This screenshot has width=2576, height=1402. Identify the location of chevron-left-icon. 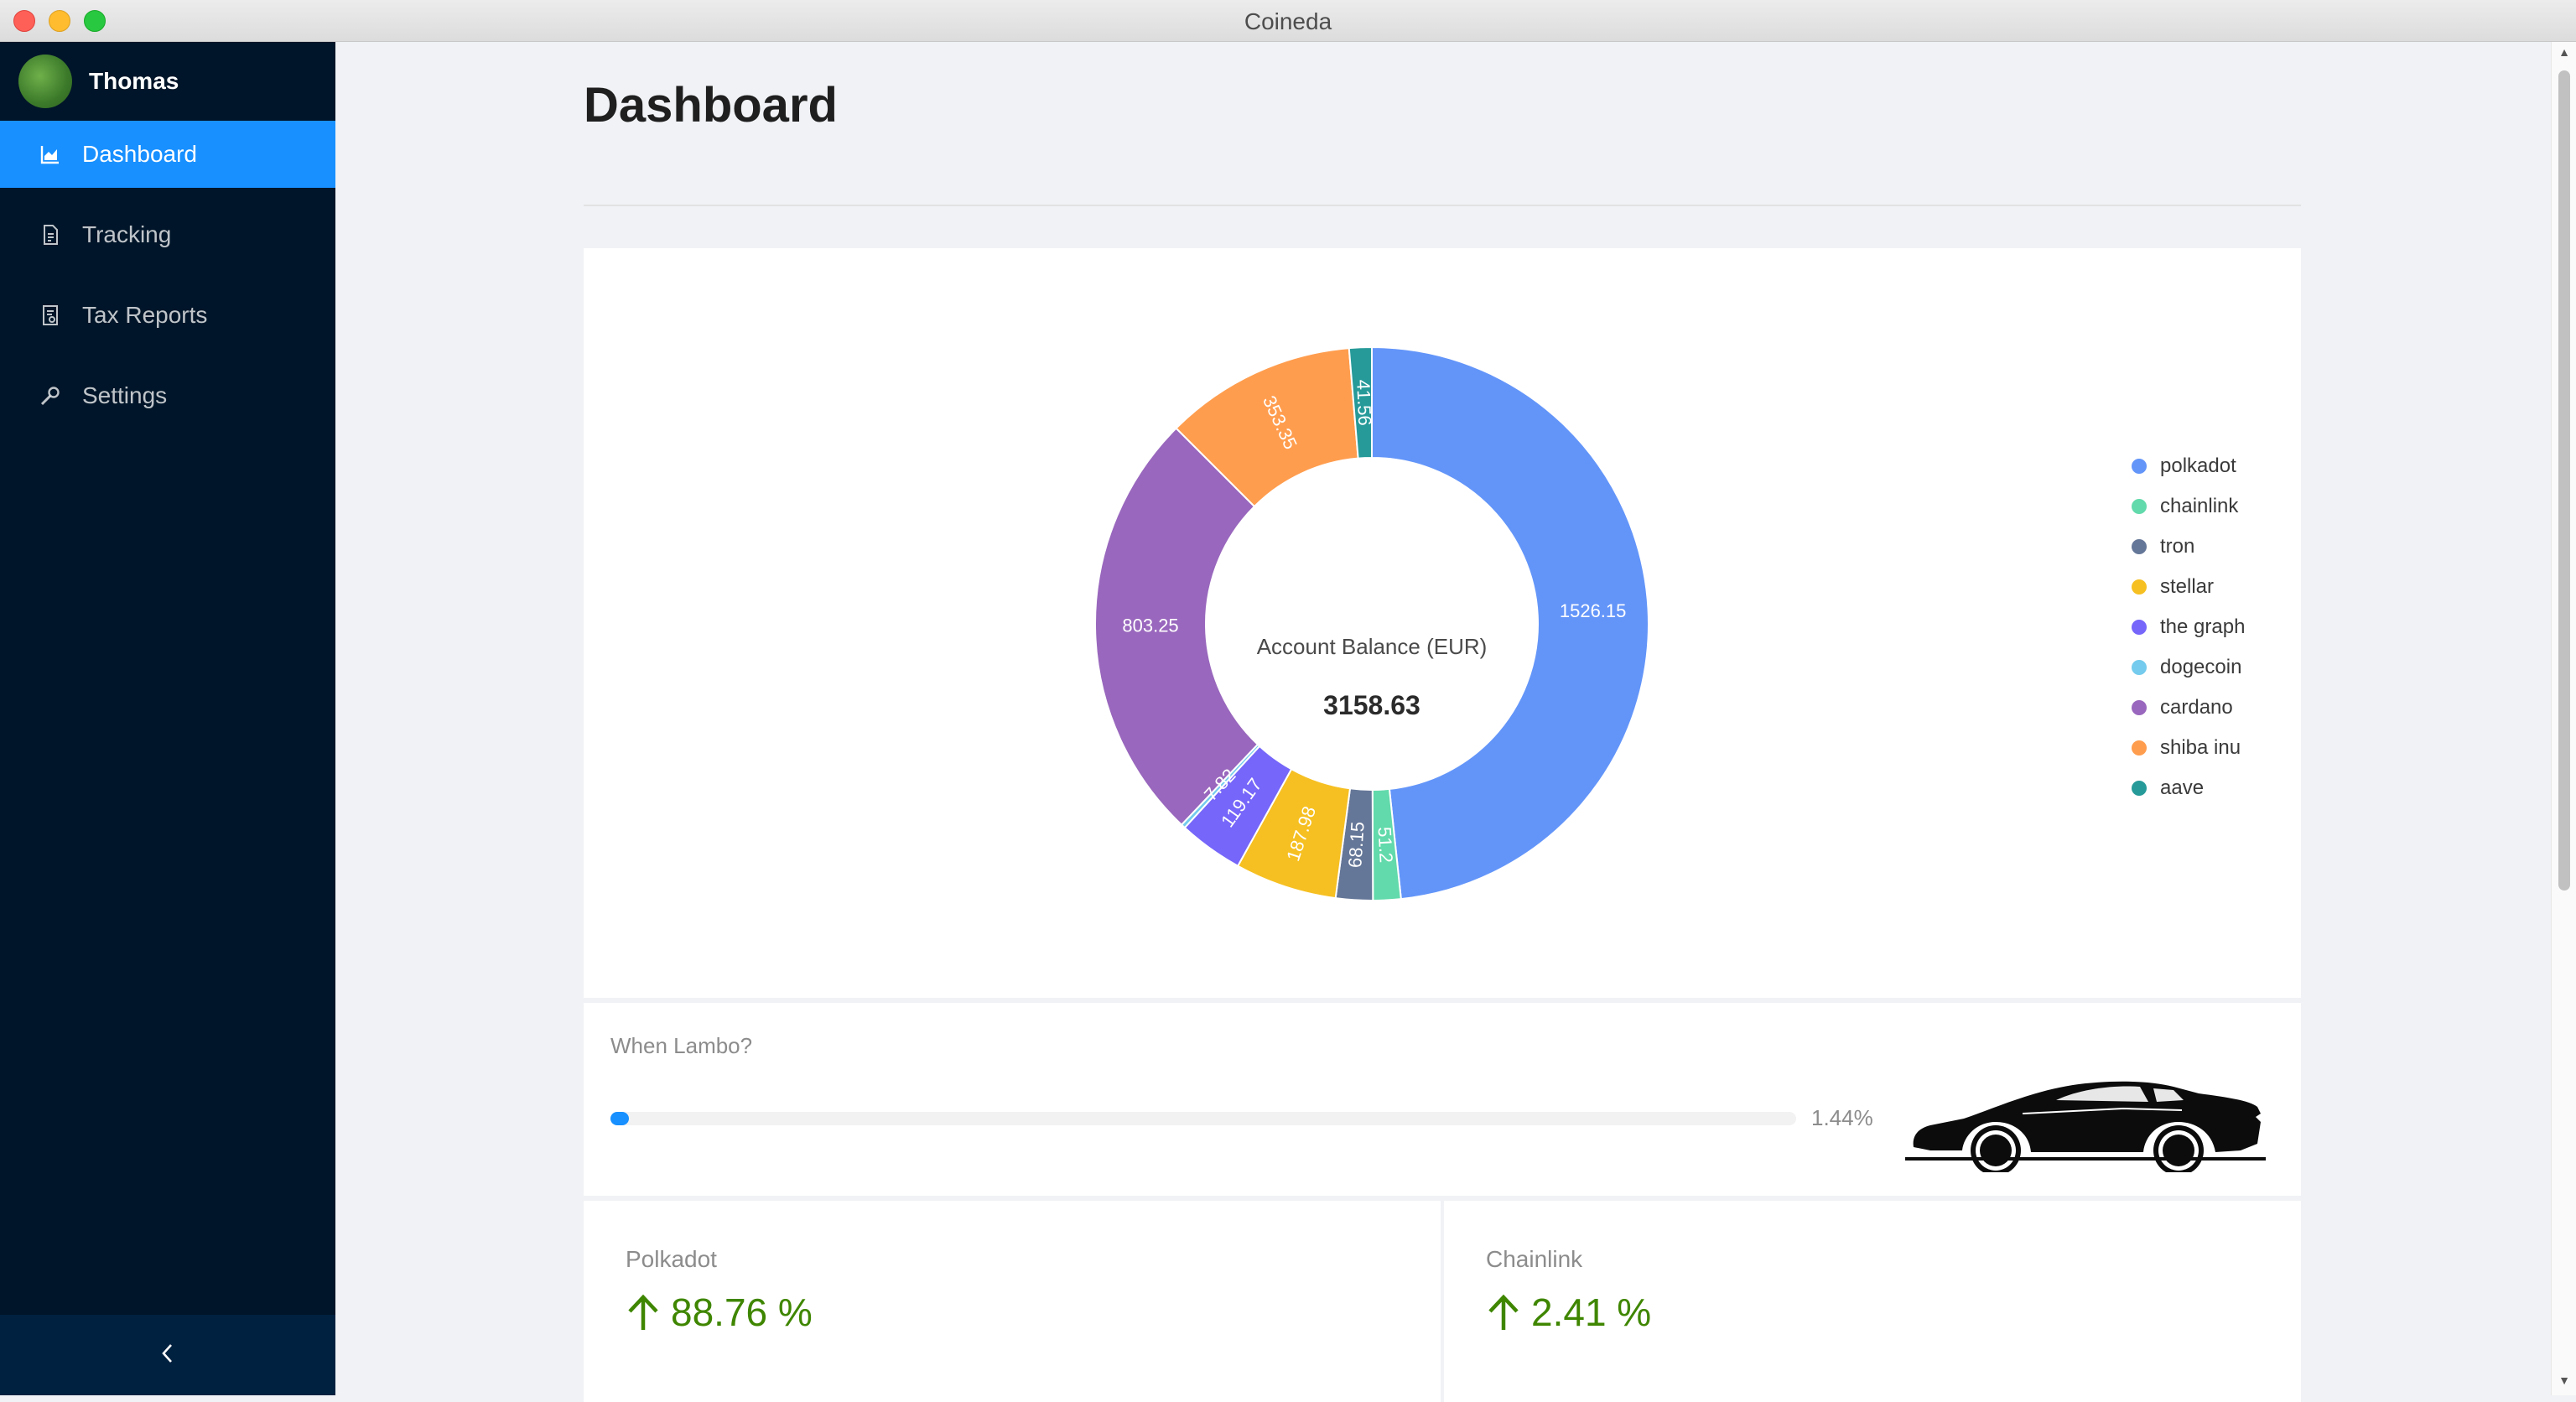
(167, 1355).